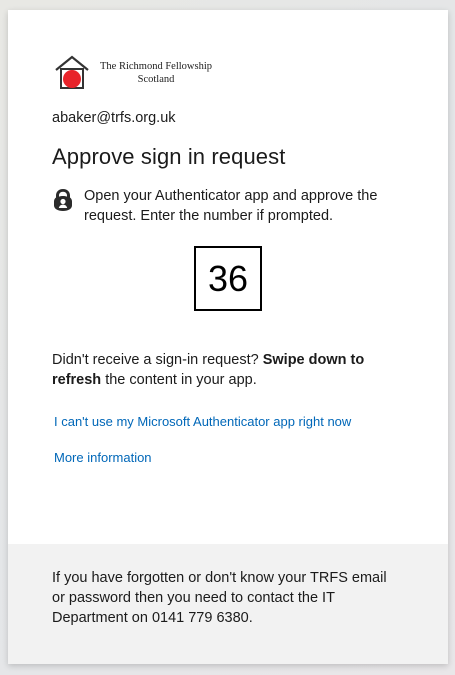 The image size is (455, 675). I want to click on swipe-hint-suffix: the content in your app., so click(179, 380).